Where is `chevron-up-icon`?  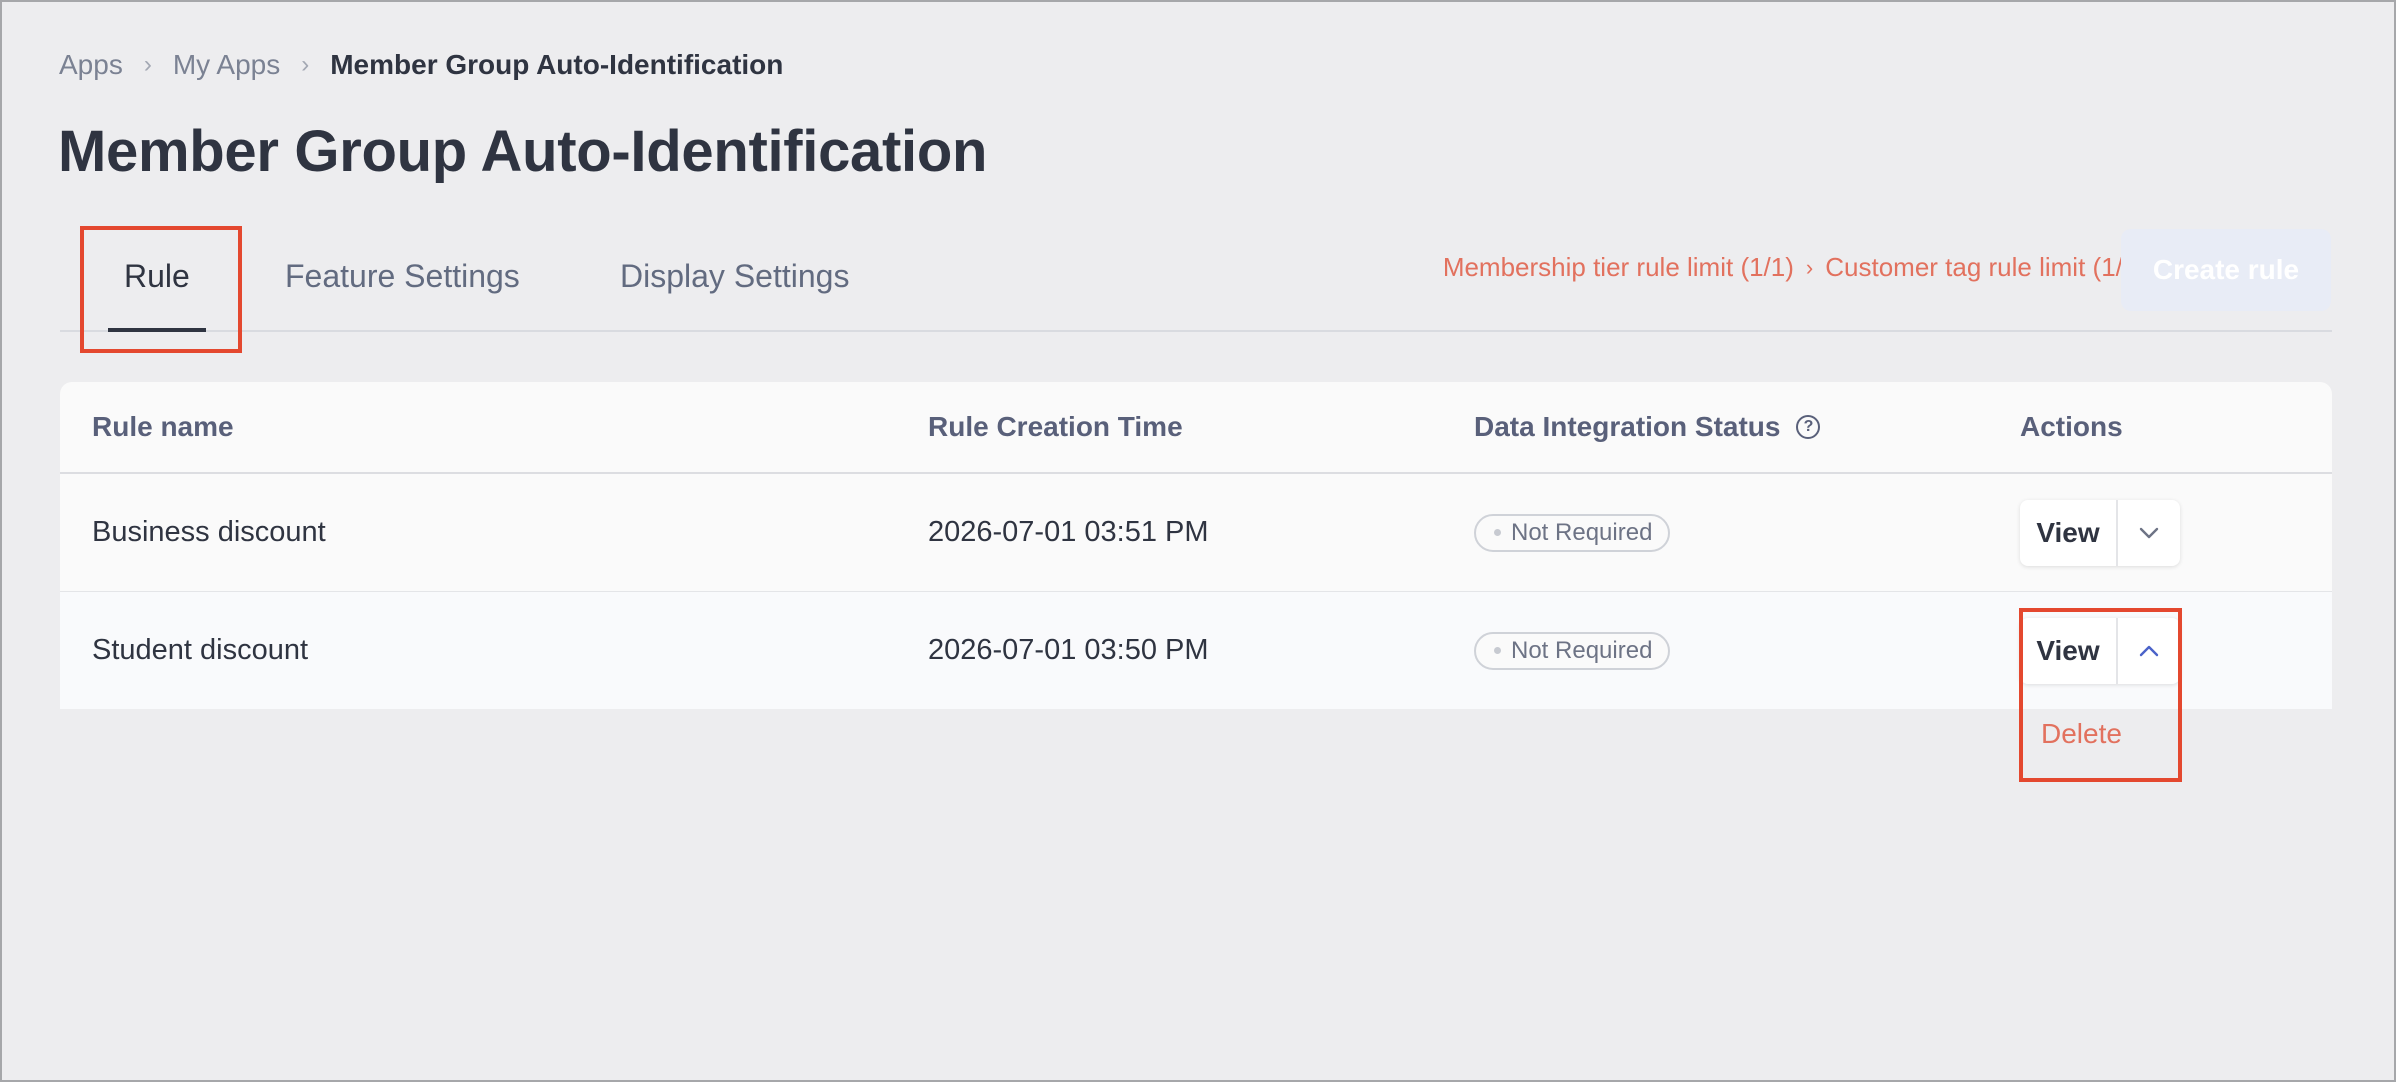 chevron-up-icon is located at coordinates (2149, 650).